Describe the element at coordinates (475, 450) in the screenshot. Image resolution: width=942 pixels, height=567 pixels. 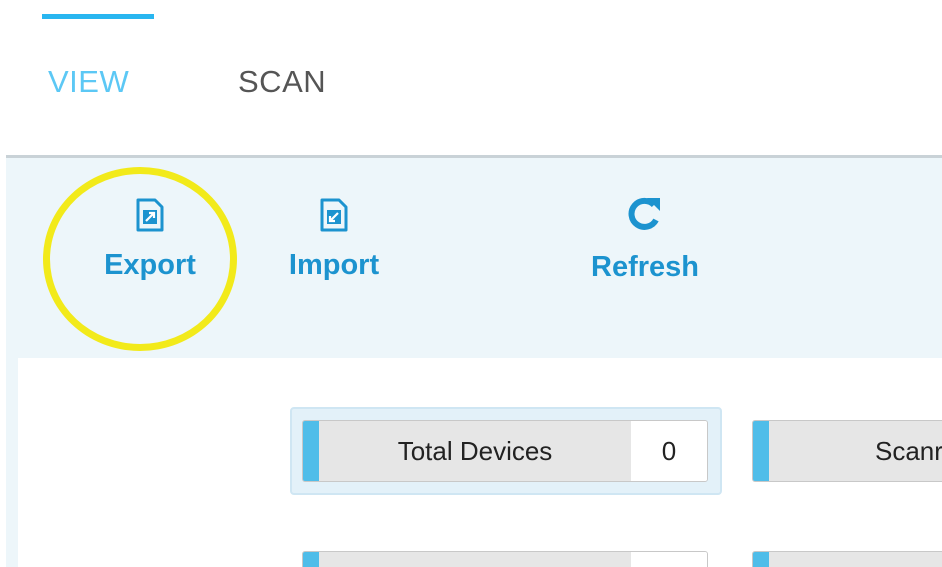
I see `total-devices-label: Total Devices` at that location.